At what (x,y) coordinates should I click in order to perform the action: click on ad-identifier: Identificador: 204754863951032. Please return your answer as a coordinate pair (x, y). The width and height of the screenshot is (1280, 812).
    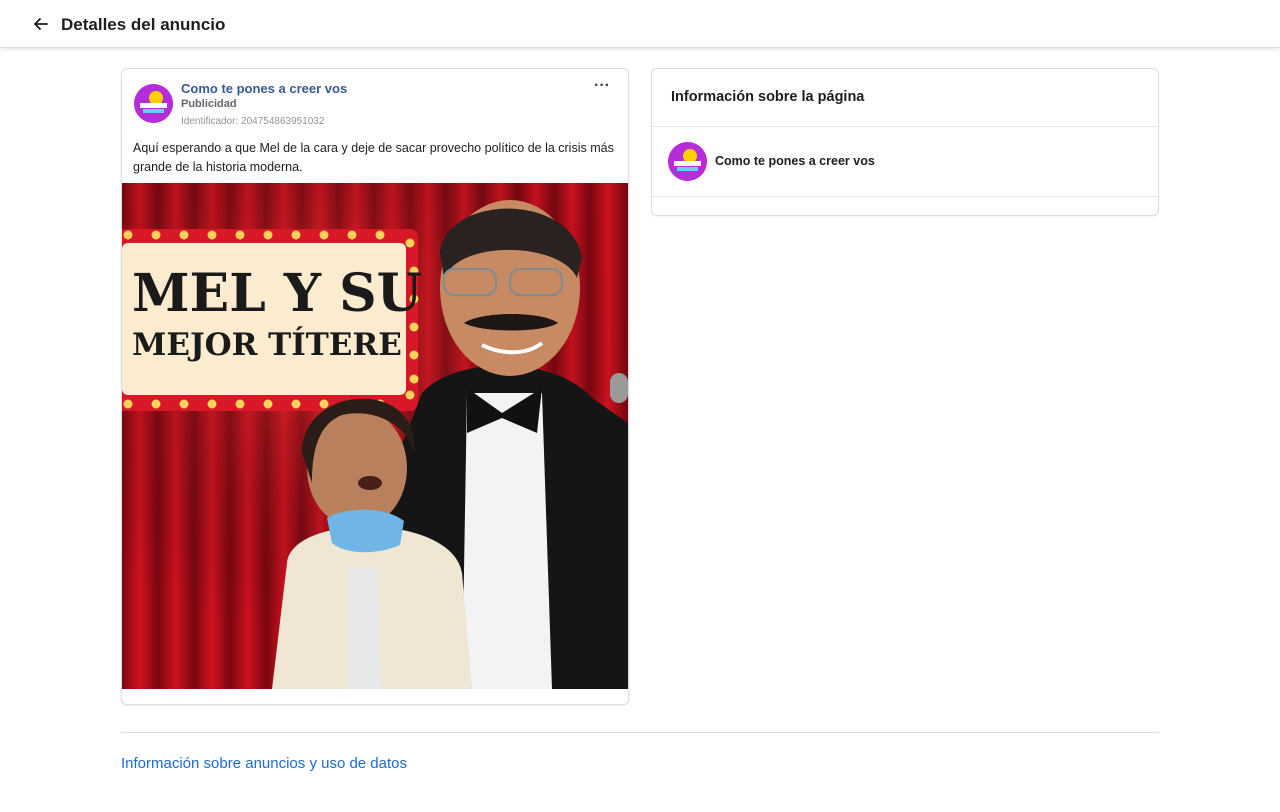
    Looking at the image, I should click on (253, 121).